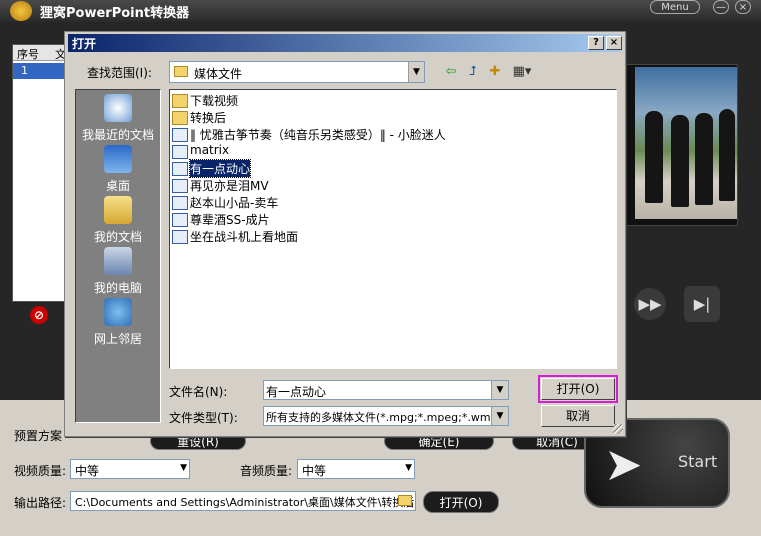 Image resolution: width=761 pixels, height=536 pixels. I want to click on video-preview, so click(682, 145).